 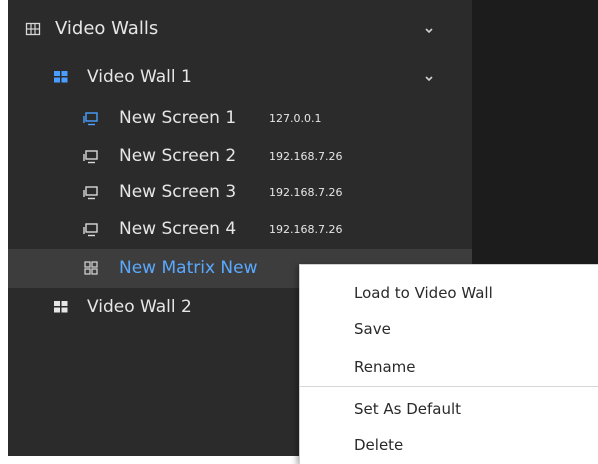 What do you see at coordinates (178, 192) in the screenshot?
I see `screen-label: New Screen 3` at bounding box center [178, 192].